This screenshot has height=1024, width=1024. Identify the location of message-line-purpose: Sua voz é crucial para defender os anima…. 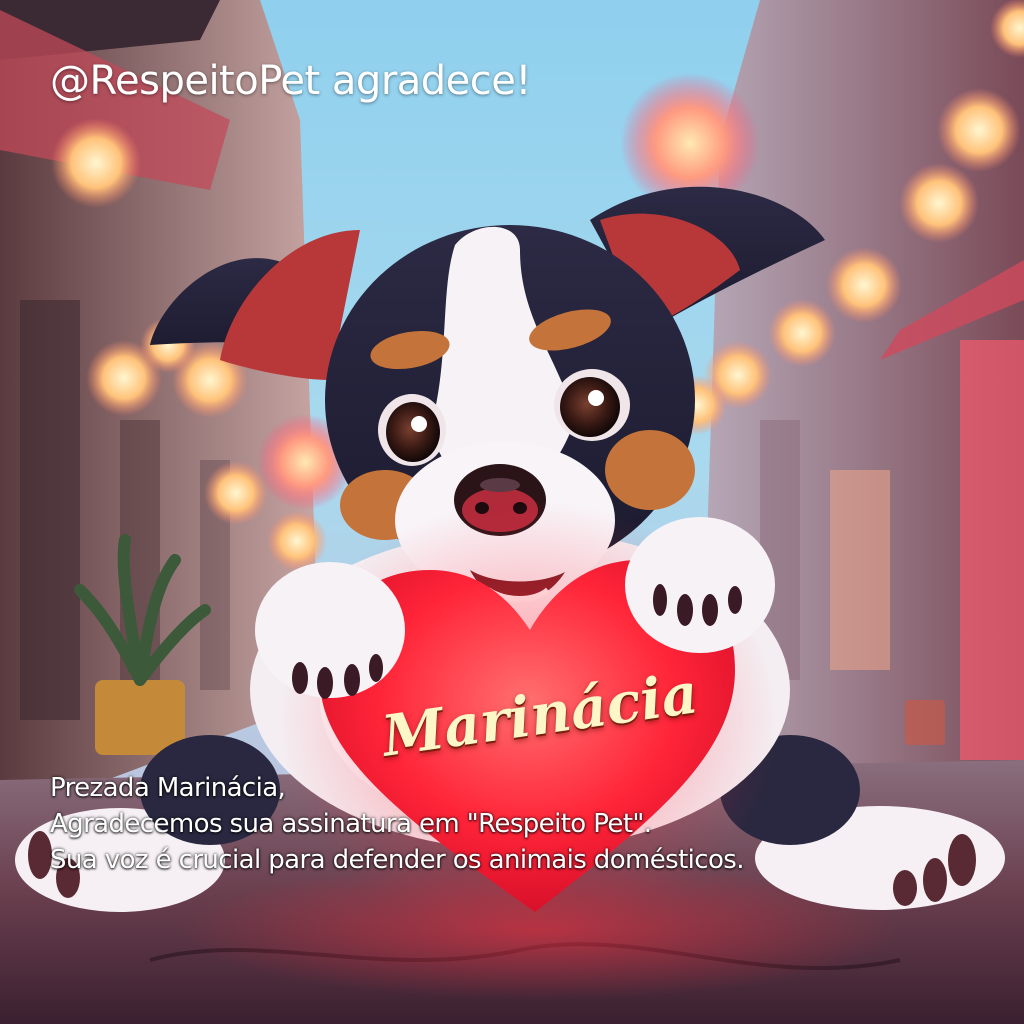
(397, 860).